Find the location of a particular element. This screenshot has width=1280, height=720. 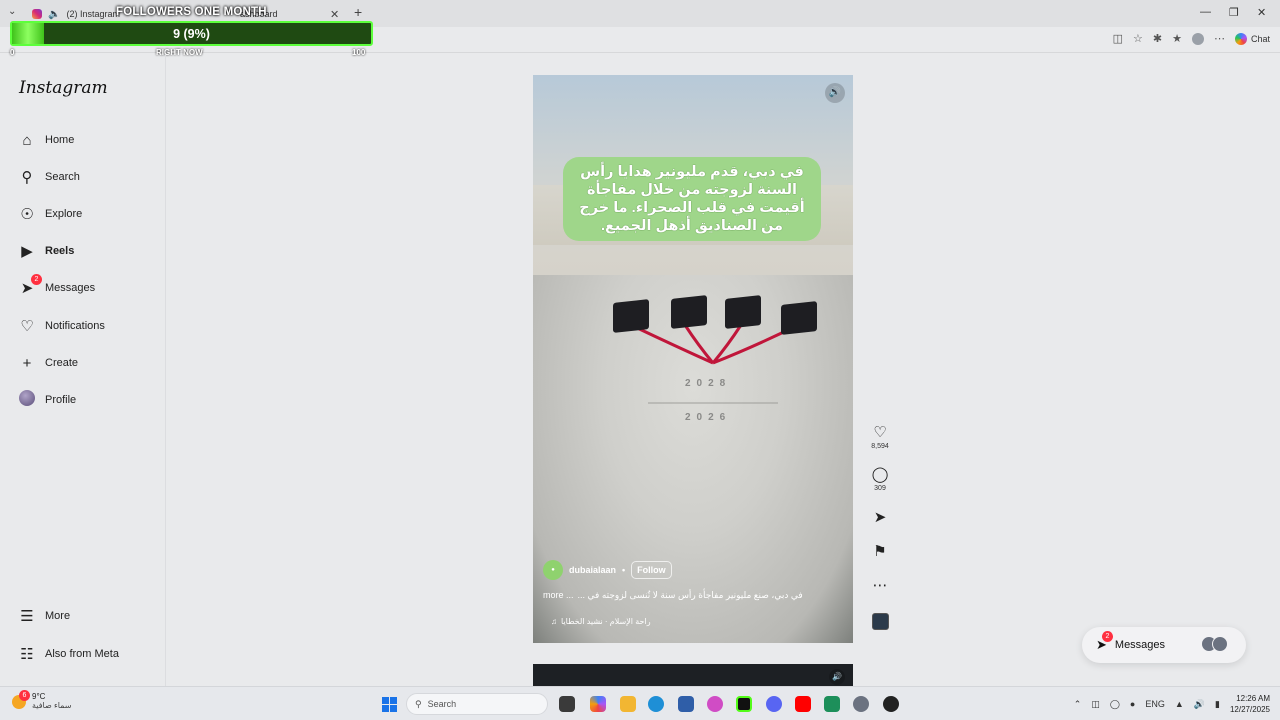

youtube-icon is located at coordinates (803, 704).